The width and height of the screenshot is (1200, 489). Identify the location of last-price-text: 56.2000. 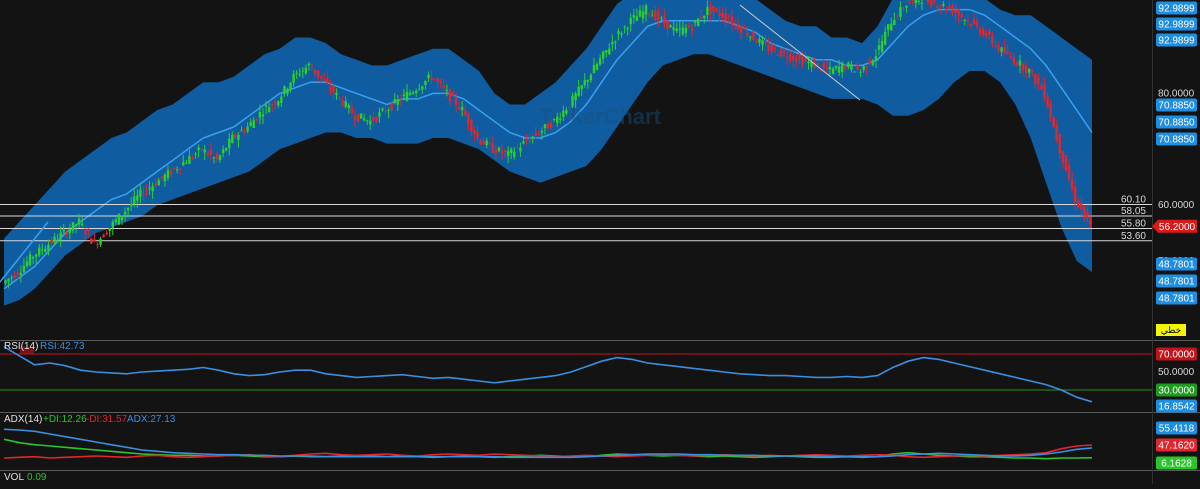
(1177, 227).